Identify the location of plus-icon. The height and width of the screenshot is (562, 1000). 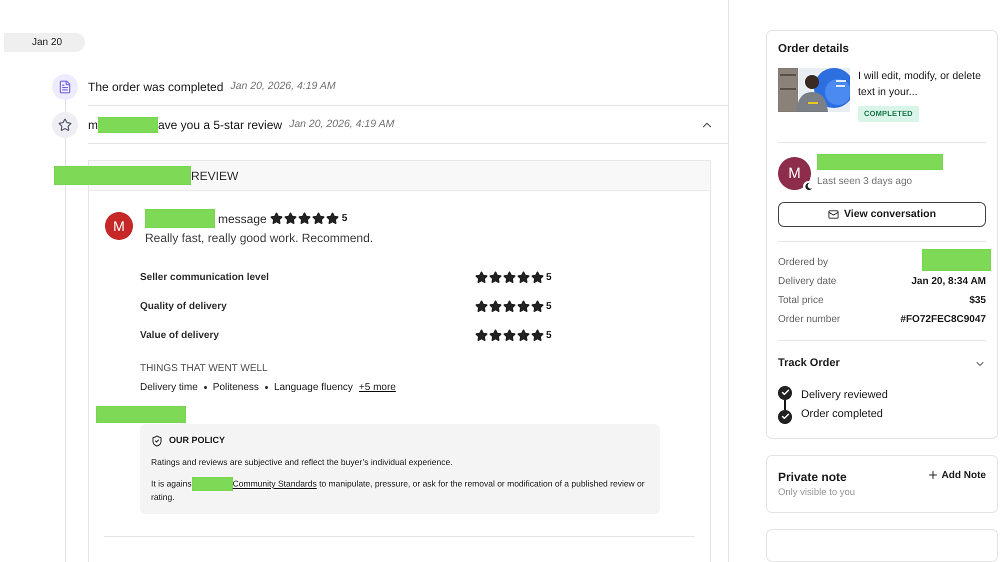
(932, 475).